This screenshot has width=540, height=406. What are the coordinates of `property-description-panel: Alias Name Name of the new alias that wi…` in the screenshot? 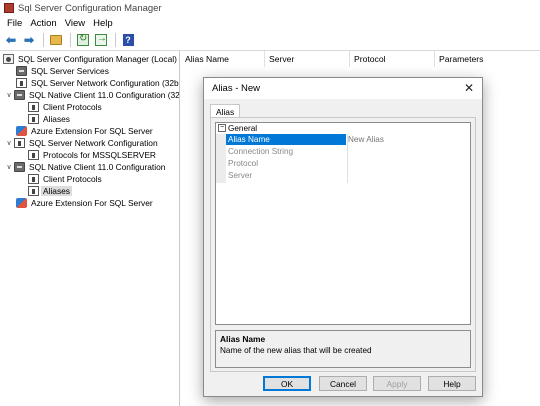 It's located at (343, 349).